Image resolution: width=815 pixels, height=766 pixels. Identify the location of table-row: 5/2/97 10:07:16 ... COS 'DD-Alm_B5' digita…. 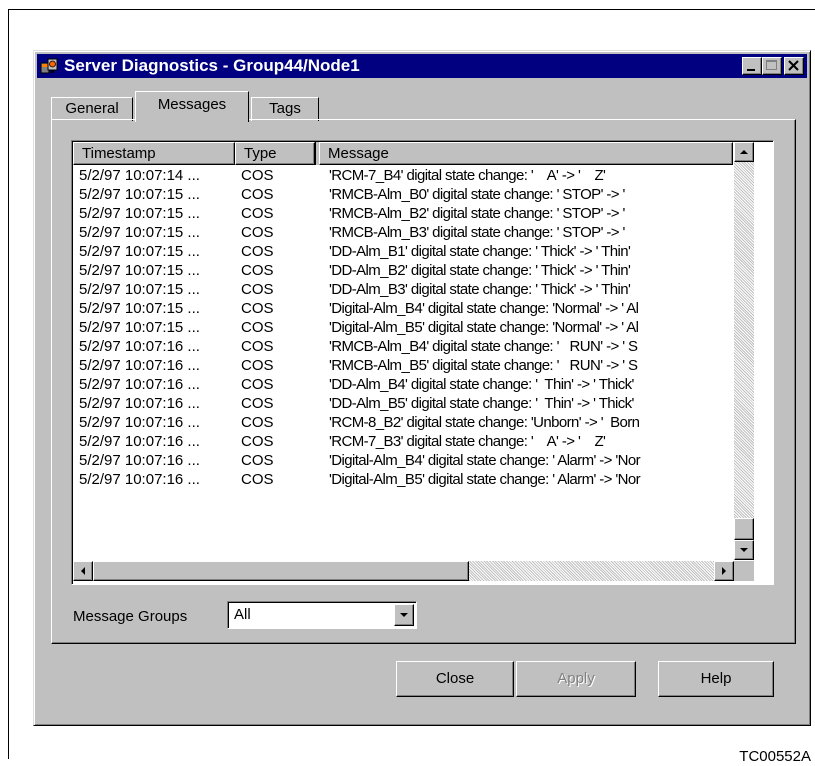
(403, 403).